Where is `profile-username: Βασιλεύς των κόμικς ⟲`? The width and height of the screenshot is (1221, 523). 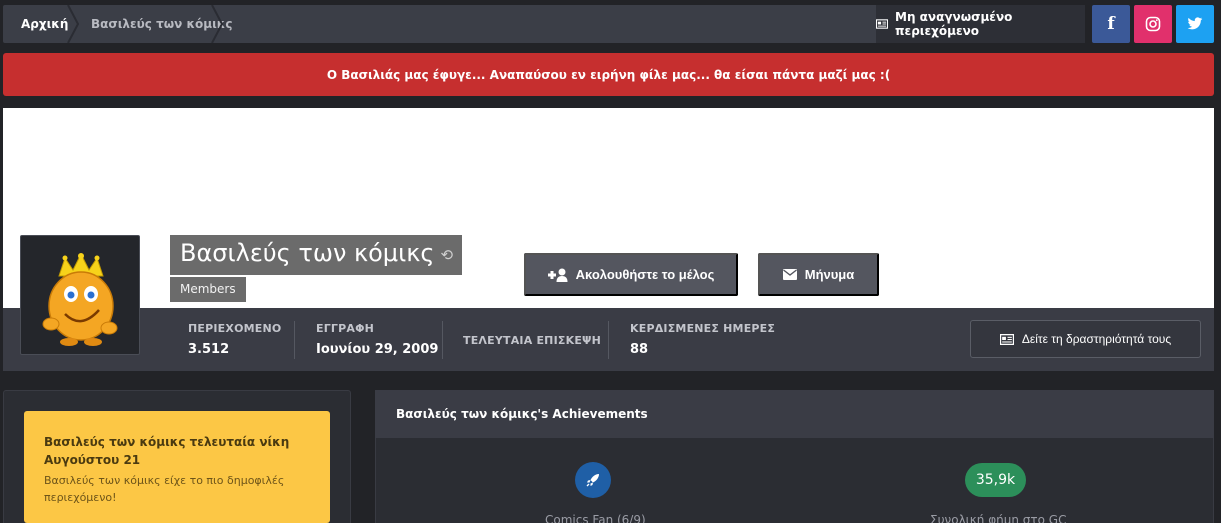
profile-username: Βασιλεύς των κόμικς ⟲ is located at coordinates (316, 255).